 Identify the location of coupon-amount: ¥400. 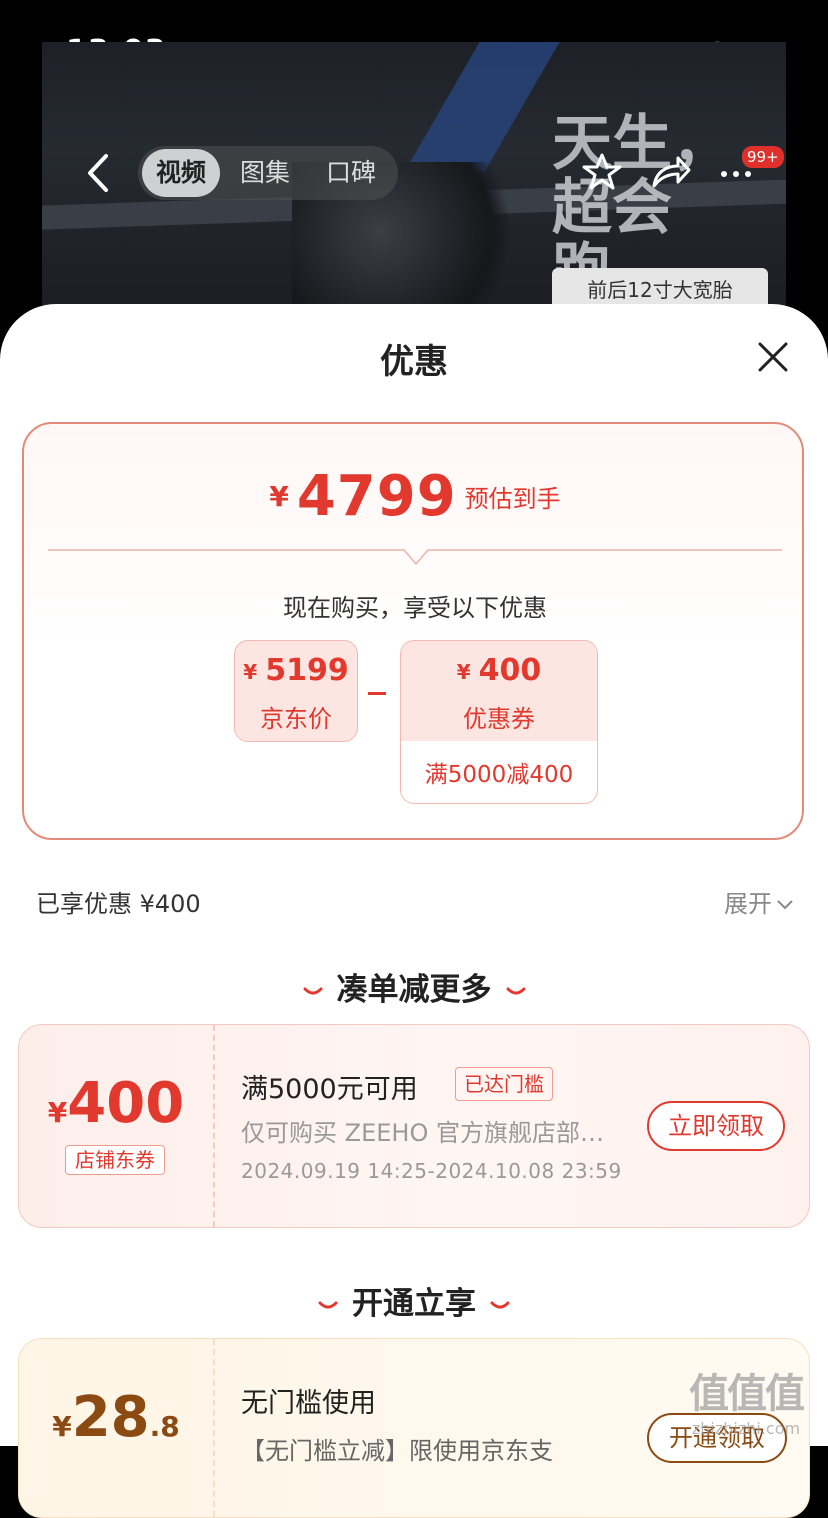
(499, 670).